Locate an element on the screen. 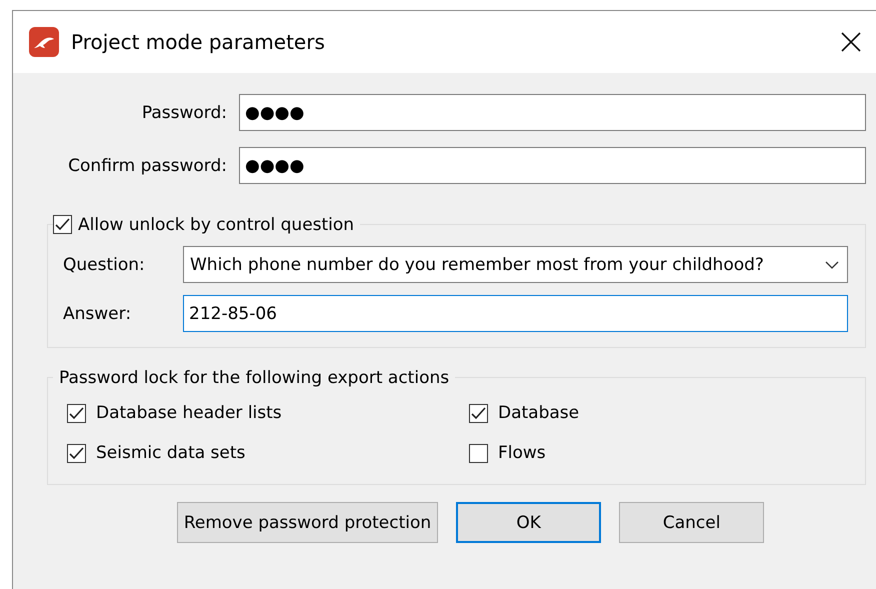  app-logo-icon is located at coordinates (44, 42).